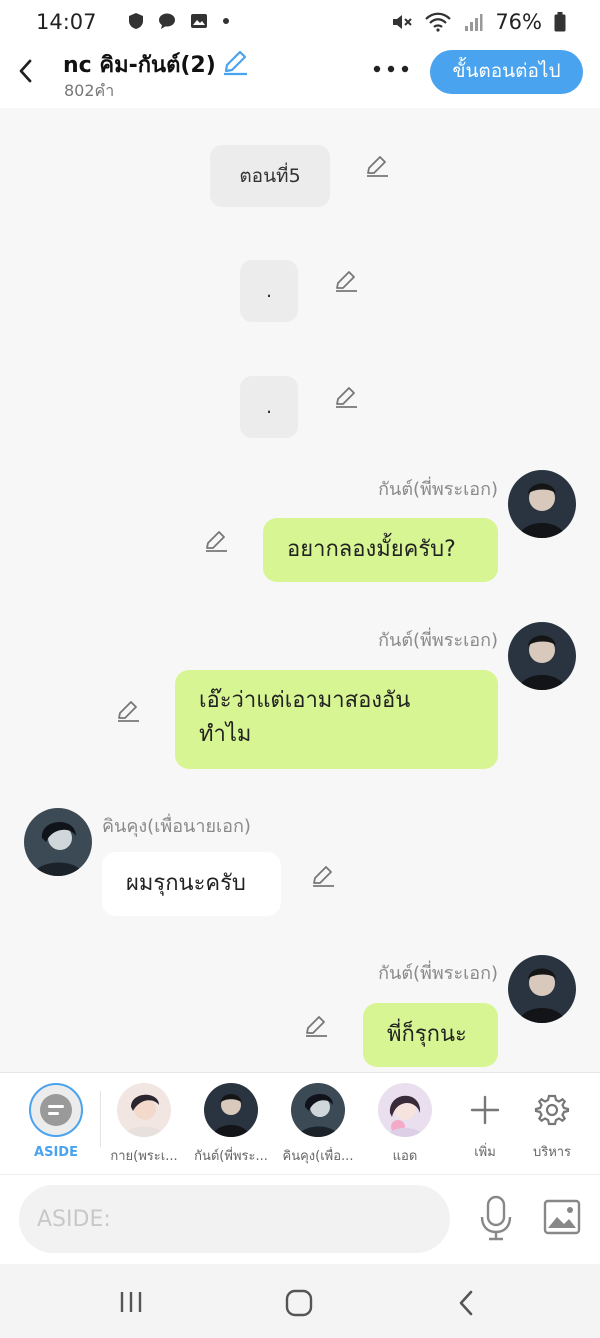 Image resolution: width=600 pixels, height=1338 pixels. I want to click on message-text-line: ทำไม, so click(225, 734).